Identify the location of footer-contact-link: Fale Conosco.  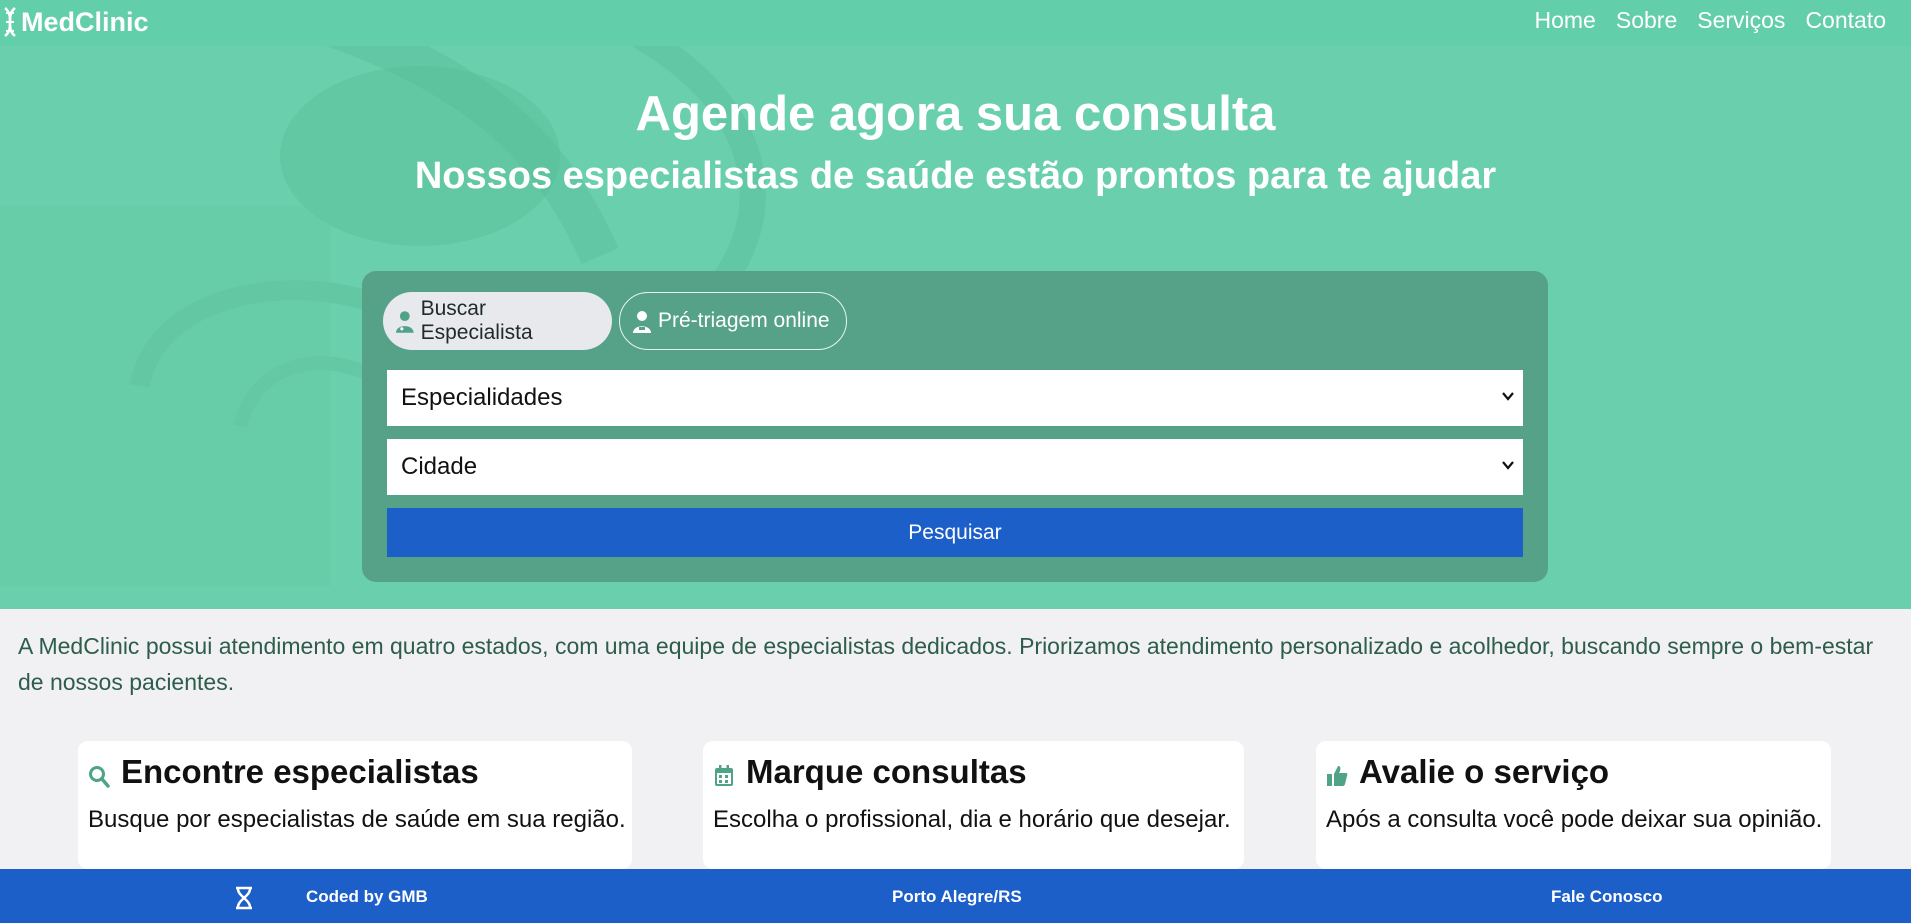
(1606, 897).